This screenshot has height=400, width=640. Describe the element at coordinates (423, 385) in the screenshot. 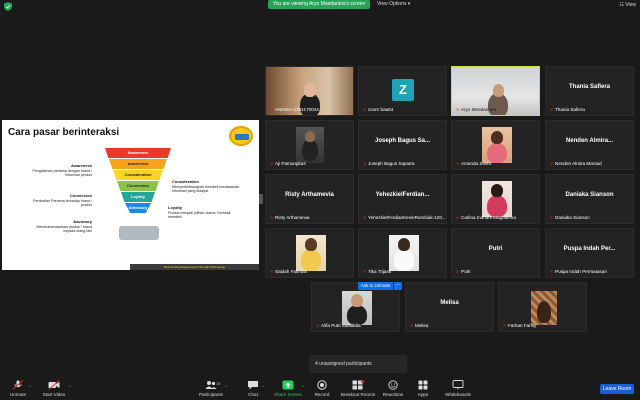

I see `apps-icon` at that location.